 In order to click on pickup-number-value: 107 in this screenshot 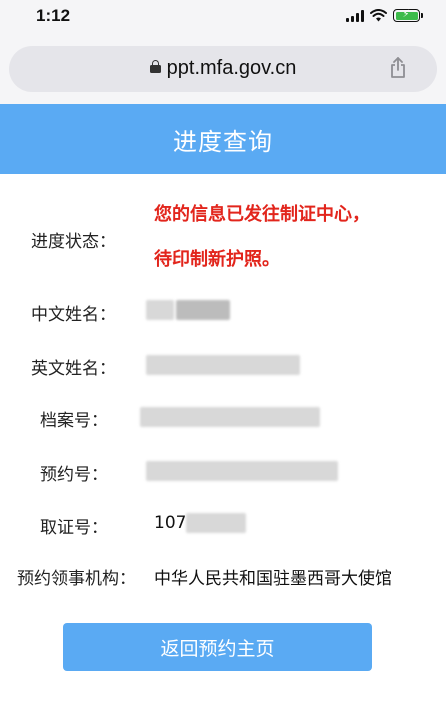, I will do `click(170, 523)`.